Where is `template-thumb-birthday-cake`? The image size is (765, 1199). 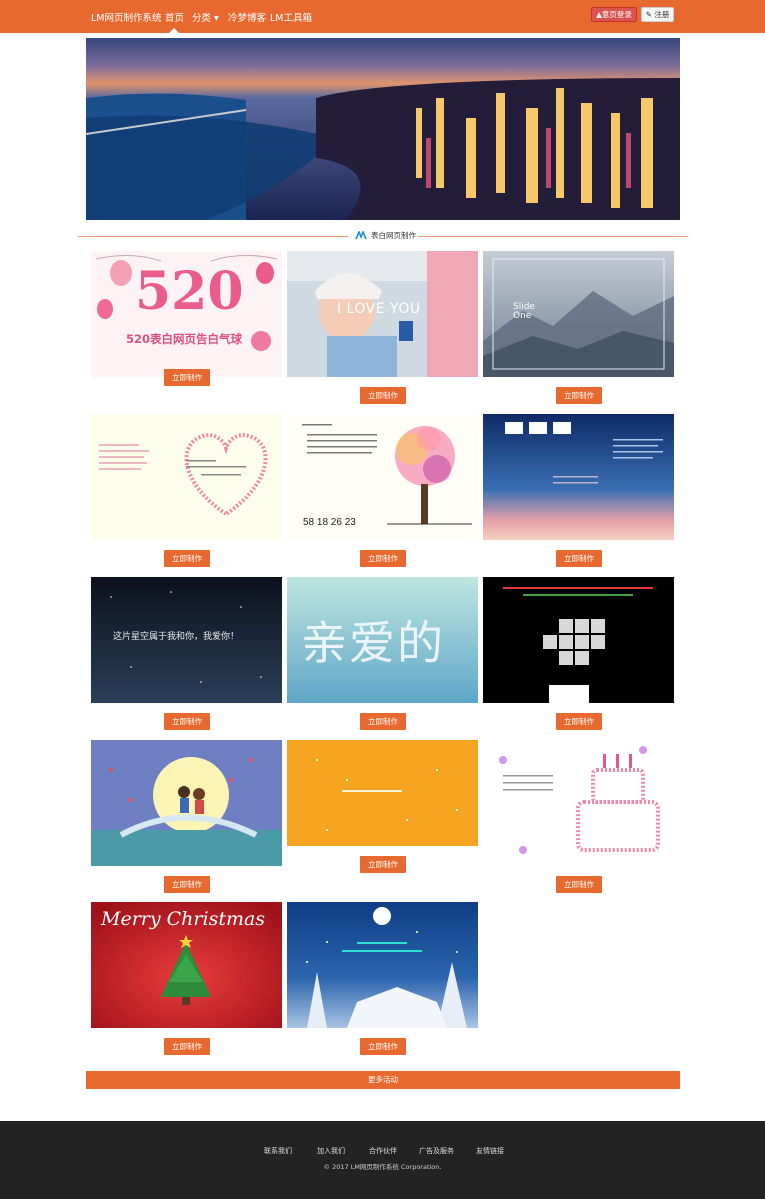 template-thumb-birthday-cake is located at coordinates (578, 803).